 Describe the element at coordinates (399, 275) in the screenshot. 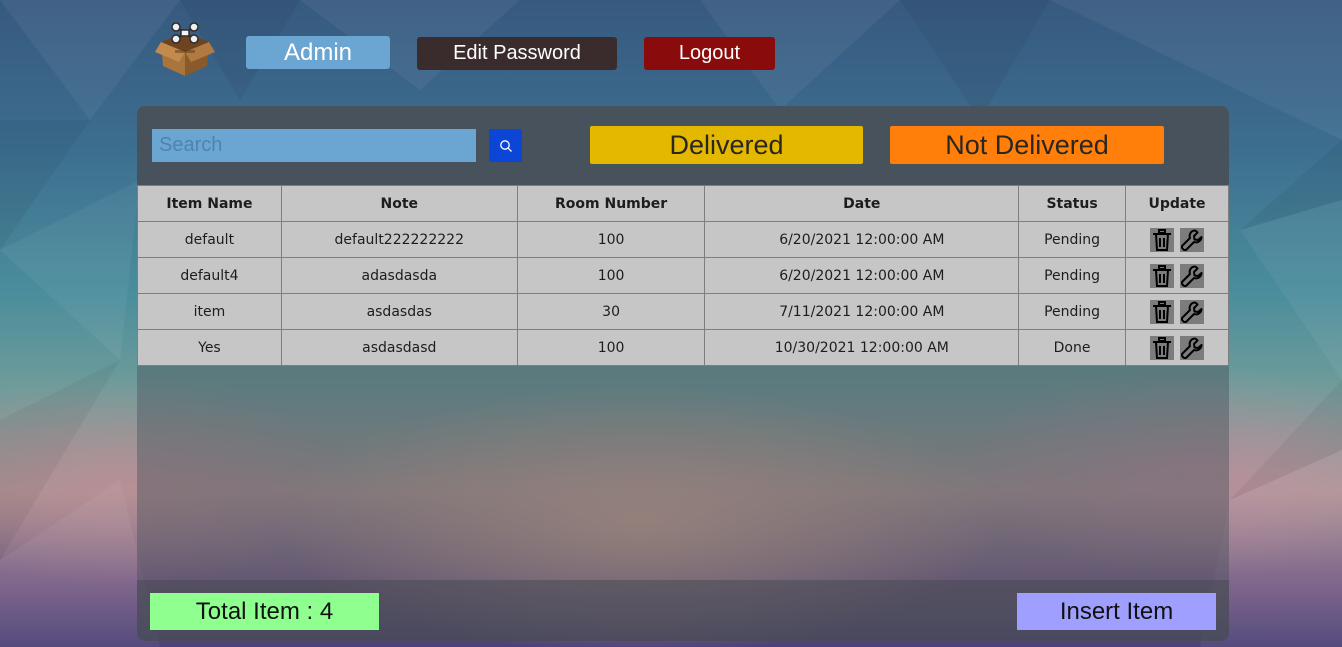

I see `note-cell: adasdasda` at that location.